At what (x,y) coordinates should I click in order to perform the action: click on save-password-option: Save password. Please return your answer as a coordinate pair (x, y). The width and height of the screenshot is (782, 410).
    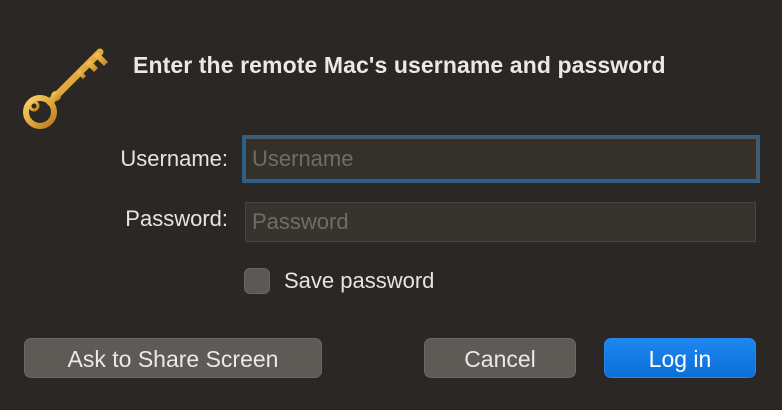
    Looking at the image, I should click on (339, 281).